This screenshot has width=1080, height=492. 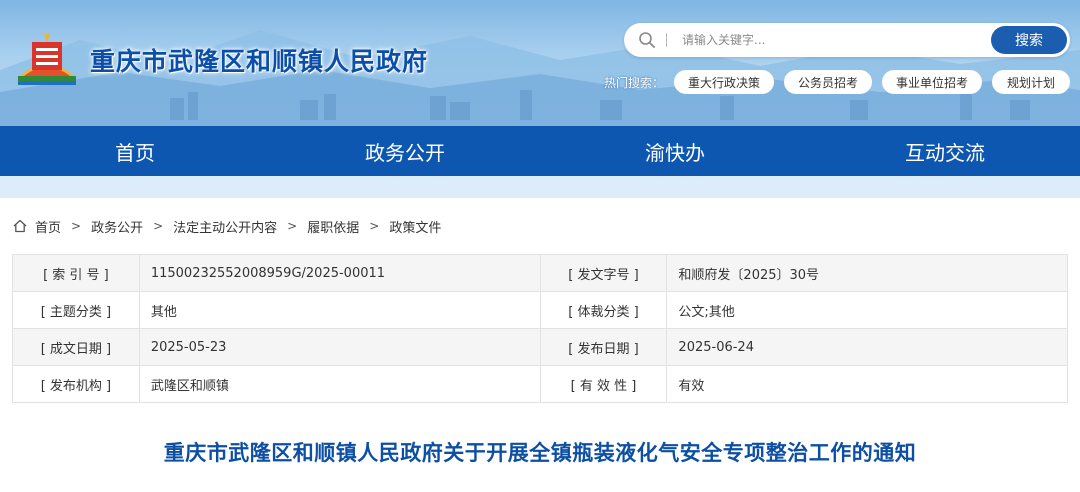 What do you see at coordinates (675, 151) in the screenshot?
I see `nav-yukuaiban: 渝快办` at bounding box center [675, 151].